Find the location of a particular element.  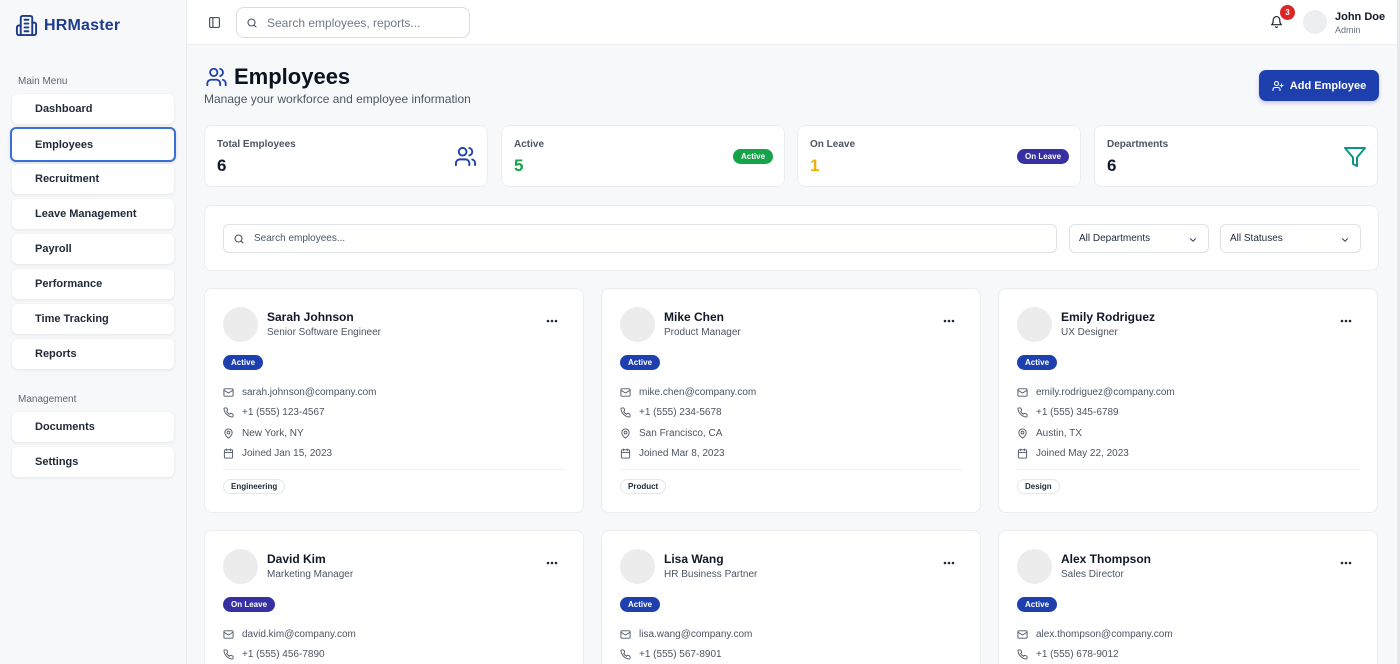

employee-name: David Kim is located at coordinates (296, 559).